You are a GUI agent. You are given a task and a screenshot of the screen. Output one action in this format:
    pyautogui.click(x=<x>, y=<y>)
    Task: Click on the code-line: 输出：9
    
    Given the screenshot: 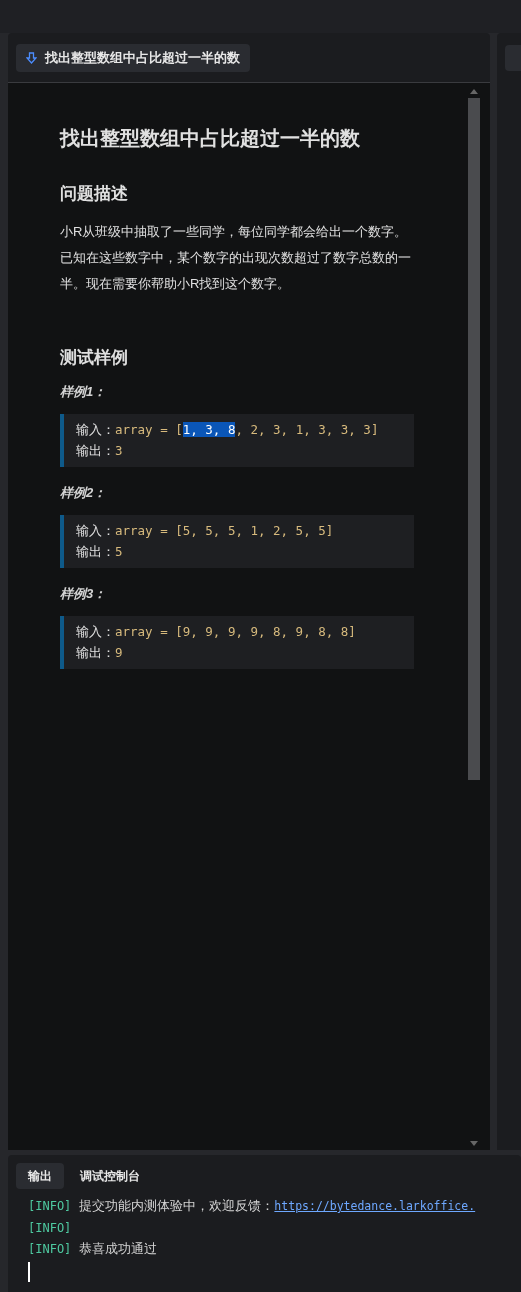 What is the action you would take?
    pyautogui.click(x=99, y=653)
    